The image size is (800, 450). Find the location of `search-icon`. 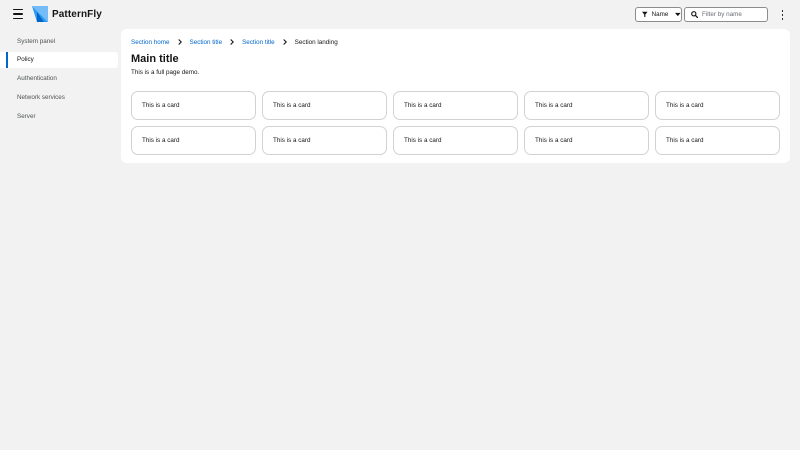

search-icon is located at coordinates (694, 14).